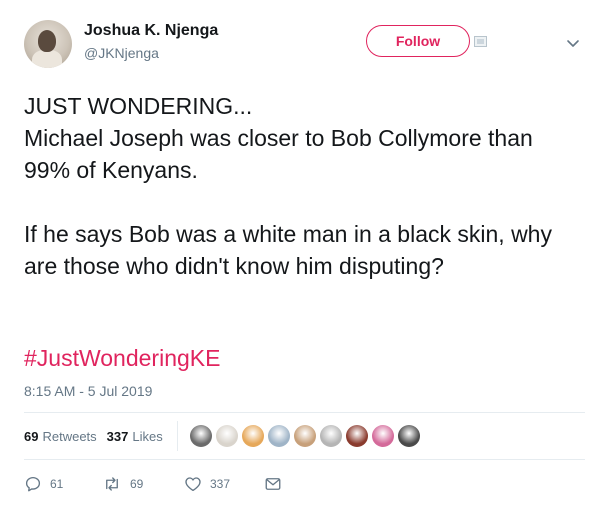 This screenshot has width=599, height=518. What do you see at coordinates (147, 436) in the screenshot?
I see `likes-label: Likes` at bounding box center [147, 436].